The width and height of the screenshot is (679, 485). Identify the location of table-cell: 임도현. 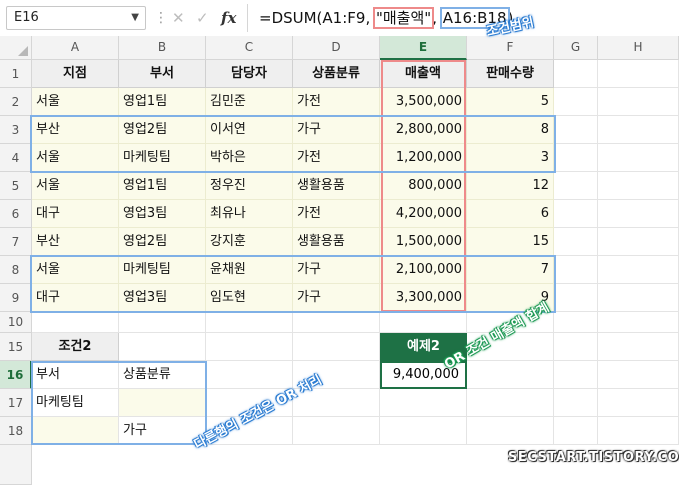
(249, 298).